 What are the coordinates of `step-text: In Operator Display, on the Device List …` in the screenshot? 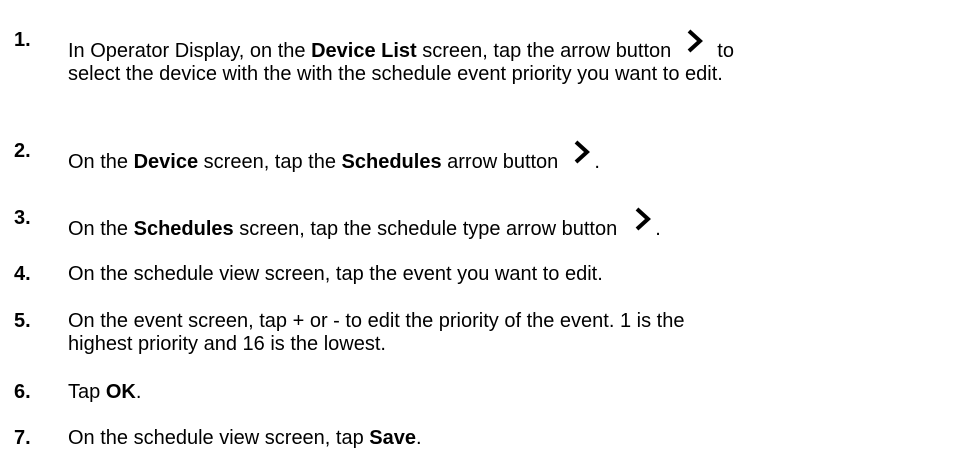 It's located at (510, 57).